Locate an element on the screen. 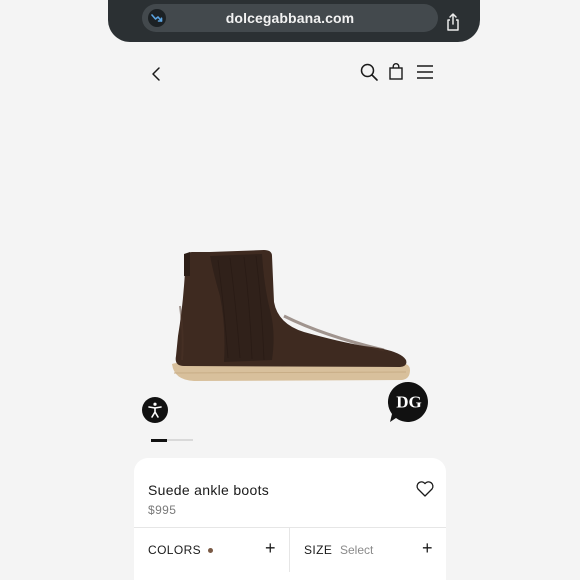 The height and width of the screenshot is (580, 580). color-swatch is located at coordinates (210, 550).